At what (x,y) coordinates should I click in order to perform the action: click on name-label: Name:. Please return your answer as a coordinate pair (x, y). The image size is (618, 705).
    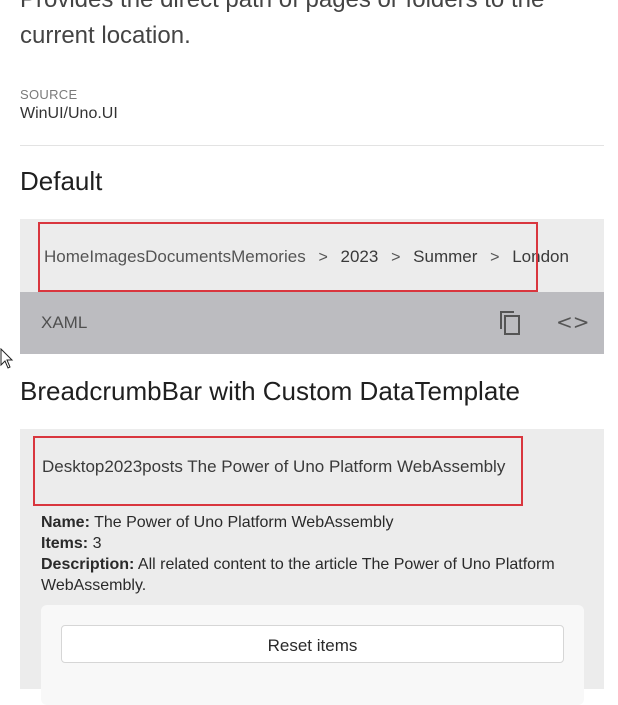
    Looking at the image, I should click on (65, 522).